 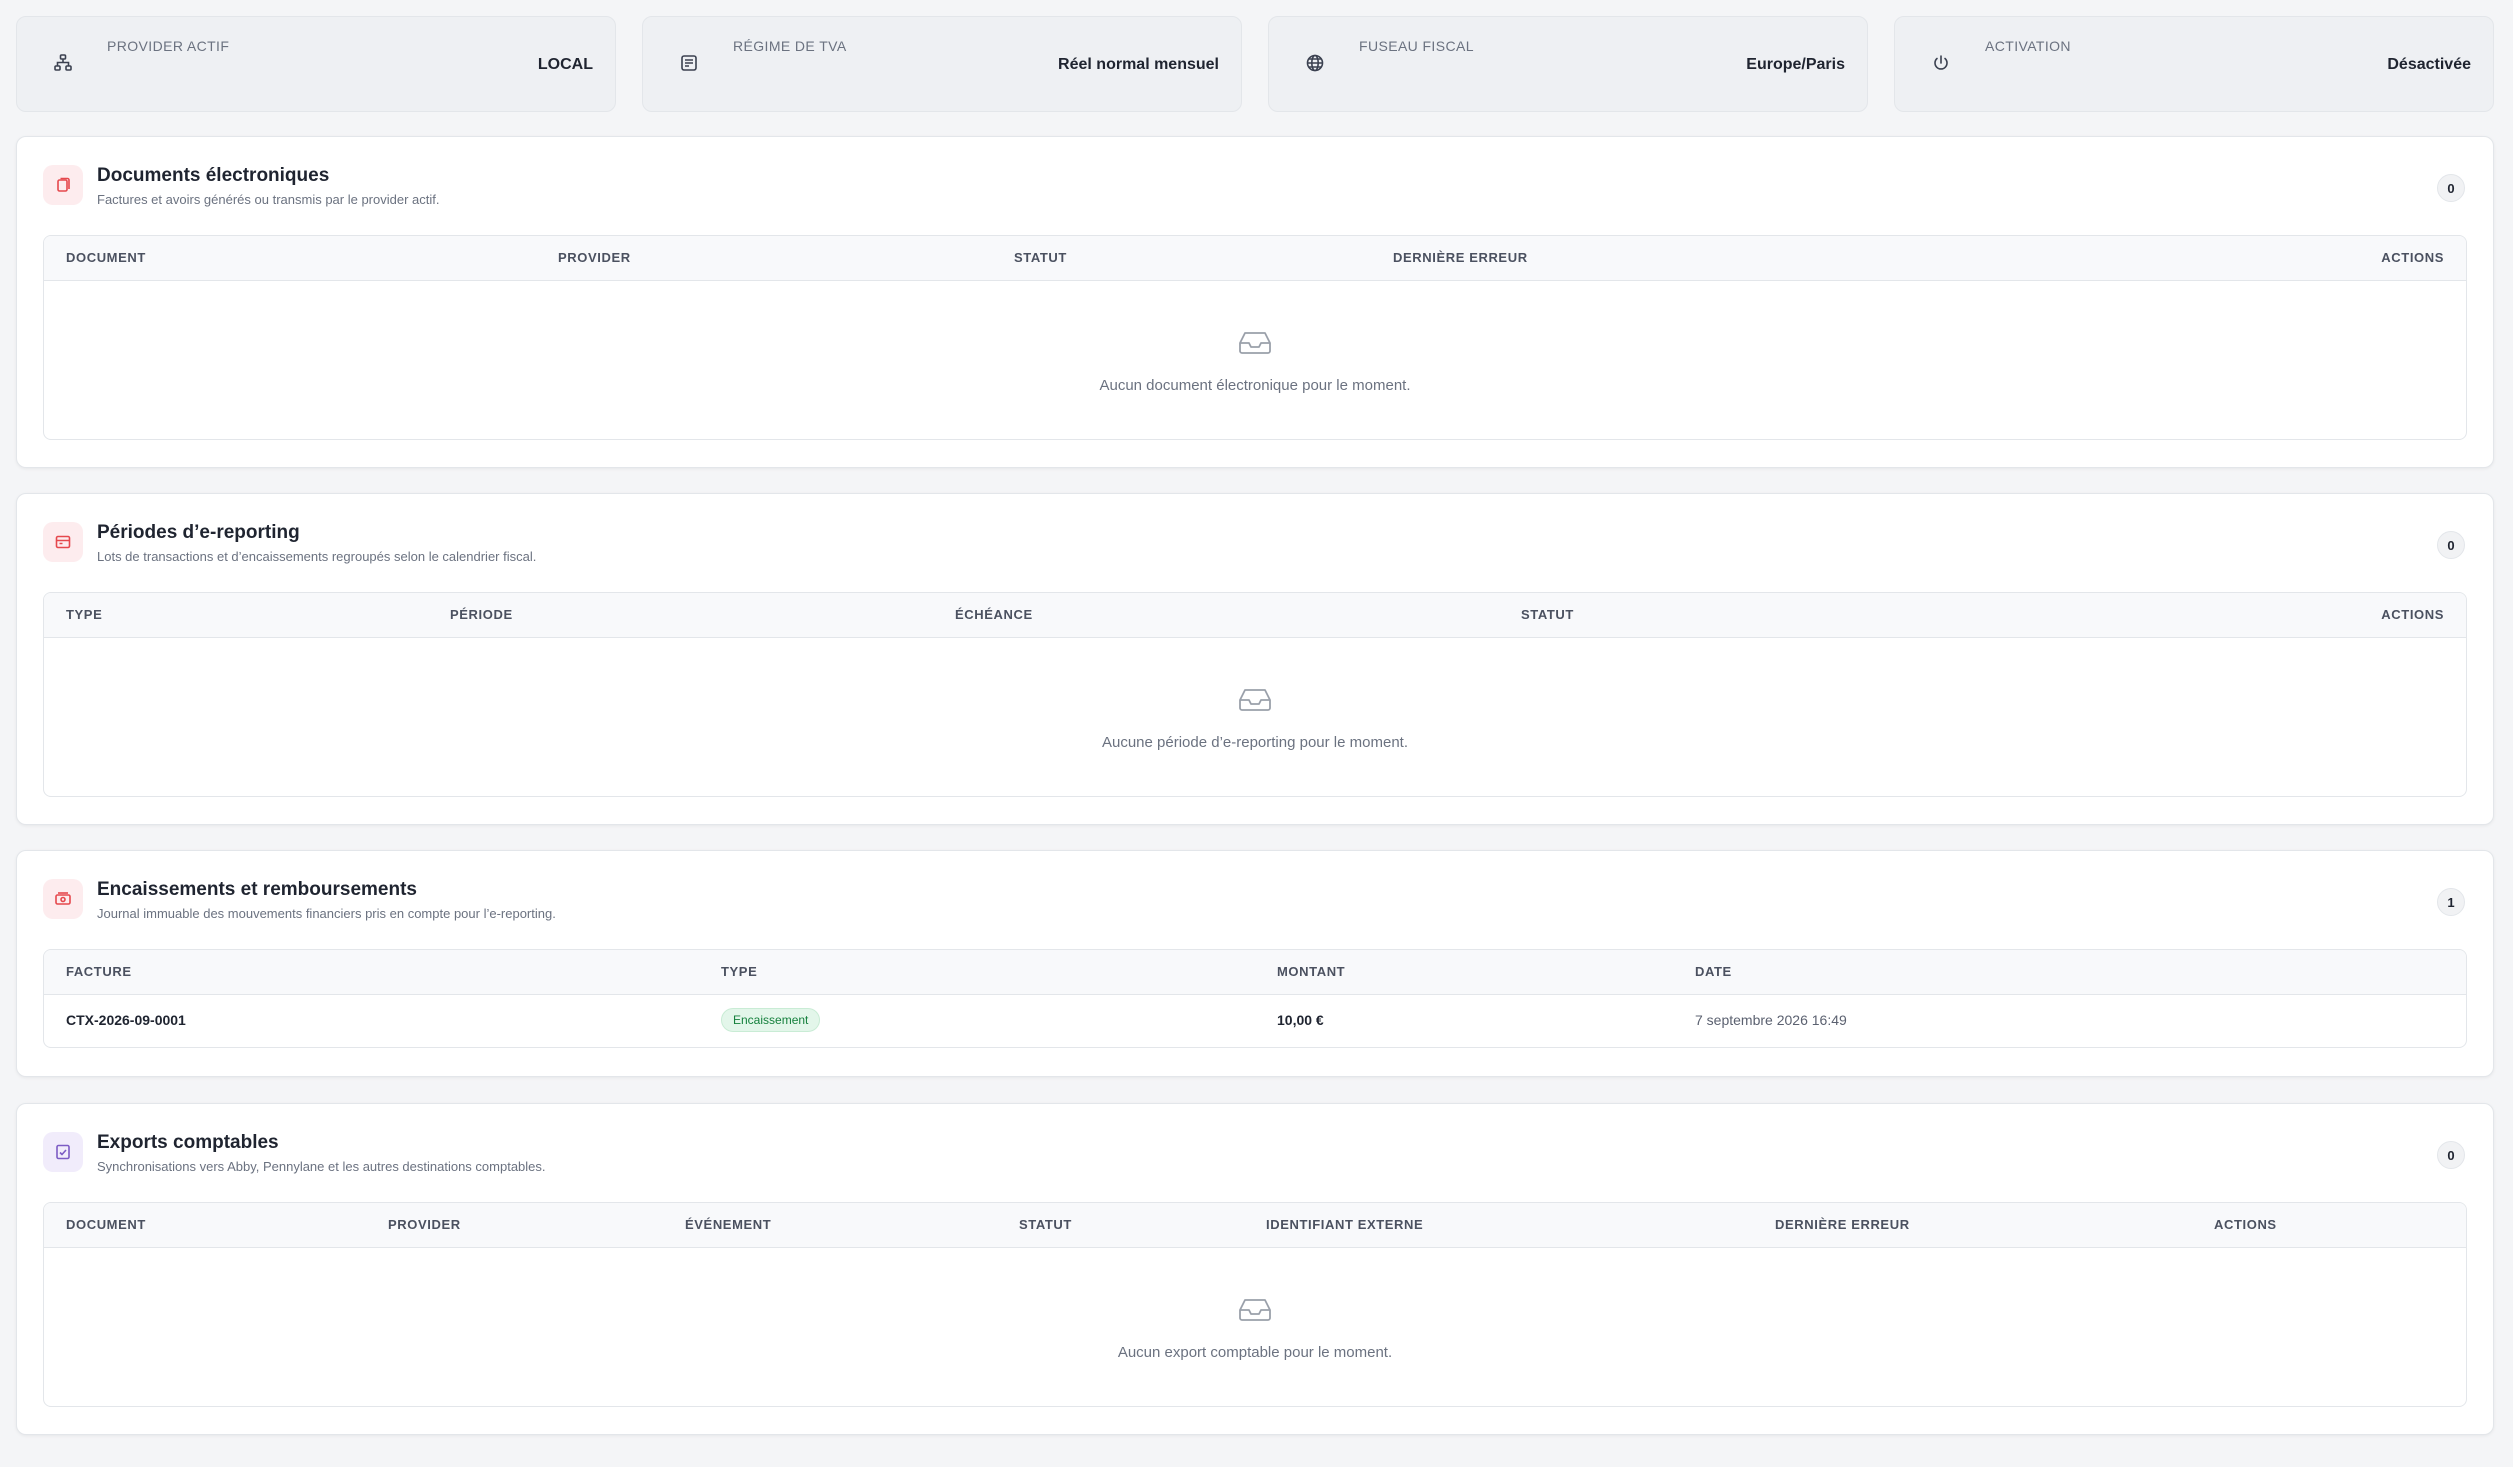 What do you see at coordinates (99, 971) in the screenshot?
I see `column-header: FACTURE` at bounding box center [99, 971].